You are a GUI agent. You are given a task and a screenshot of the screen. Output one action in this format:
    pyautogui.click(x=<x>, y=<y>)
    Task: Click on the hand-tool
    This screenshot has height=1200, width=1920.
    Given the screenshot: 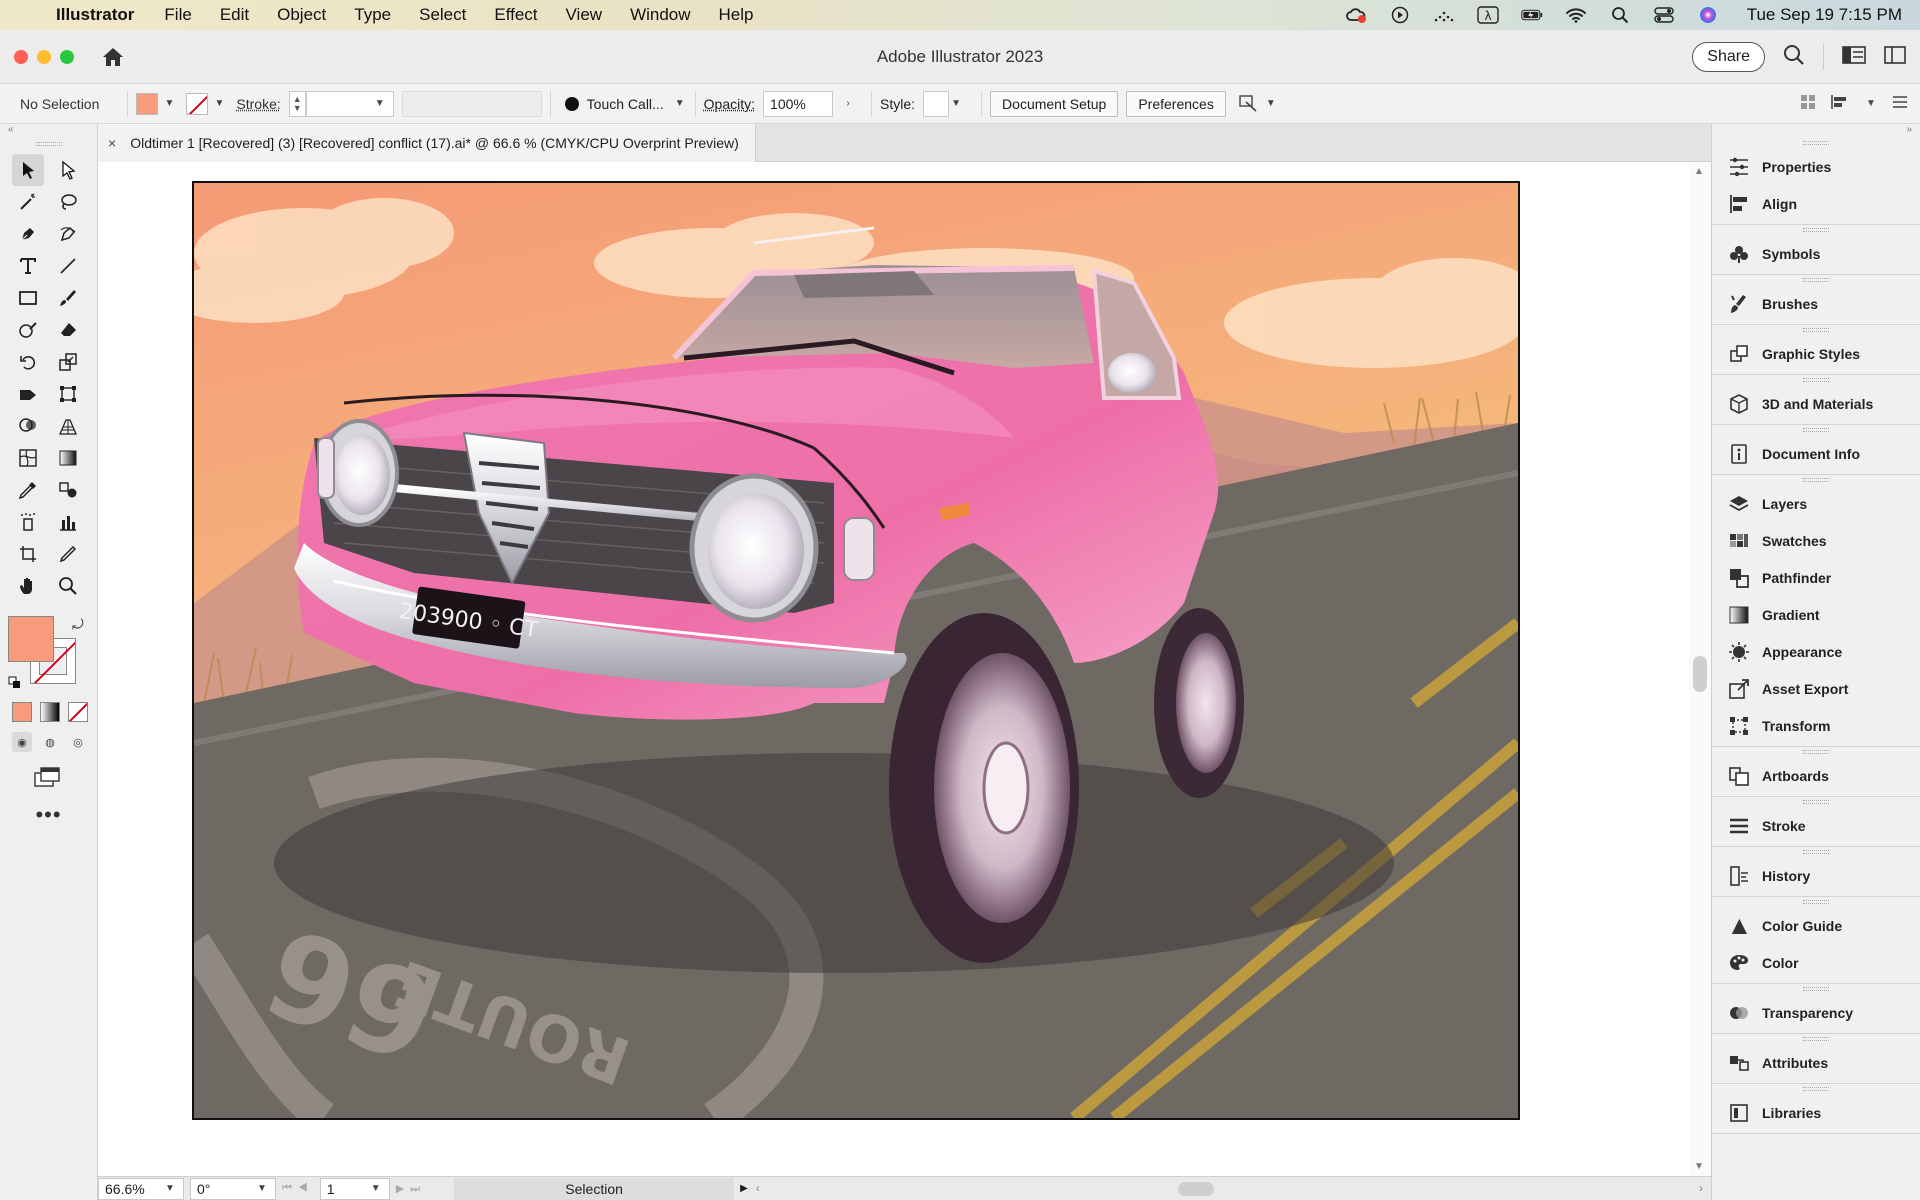 What is the action you would take?
    pyautogui.click(x=28, y=586)
    